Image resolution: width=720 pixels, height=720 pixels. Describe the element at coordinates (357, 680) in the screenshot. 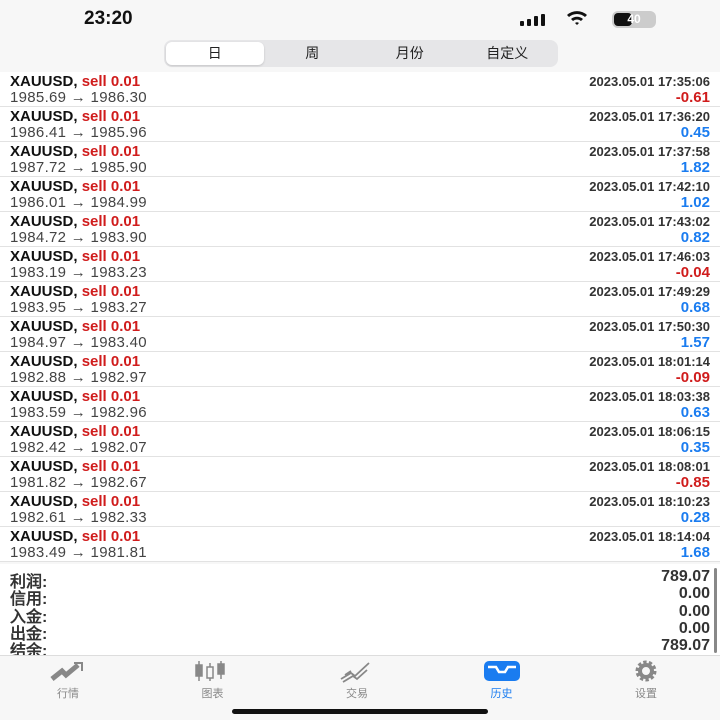

I see `tab-trade: 交易` at that location.